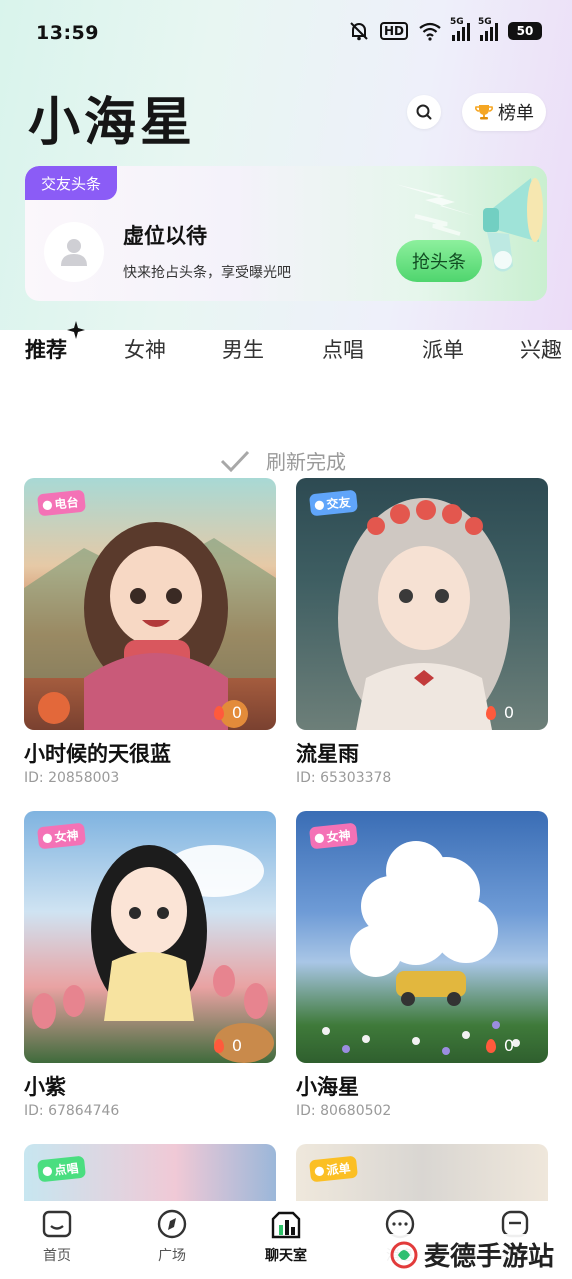  Describe the element at coordinates (66, 1169) in the screenshot. I see `room-type-label: 点唱` at that location.